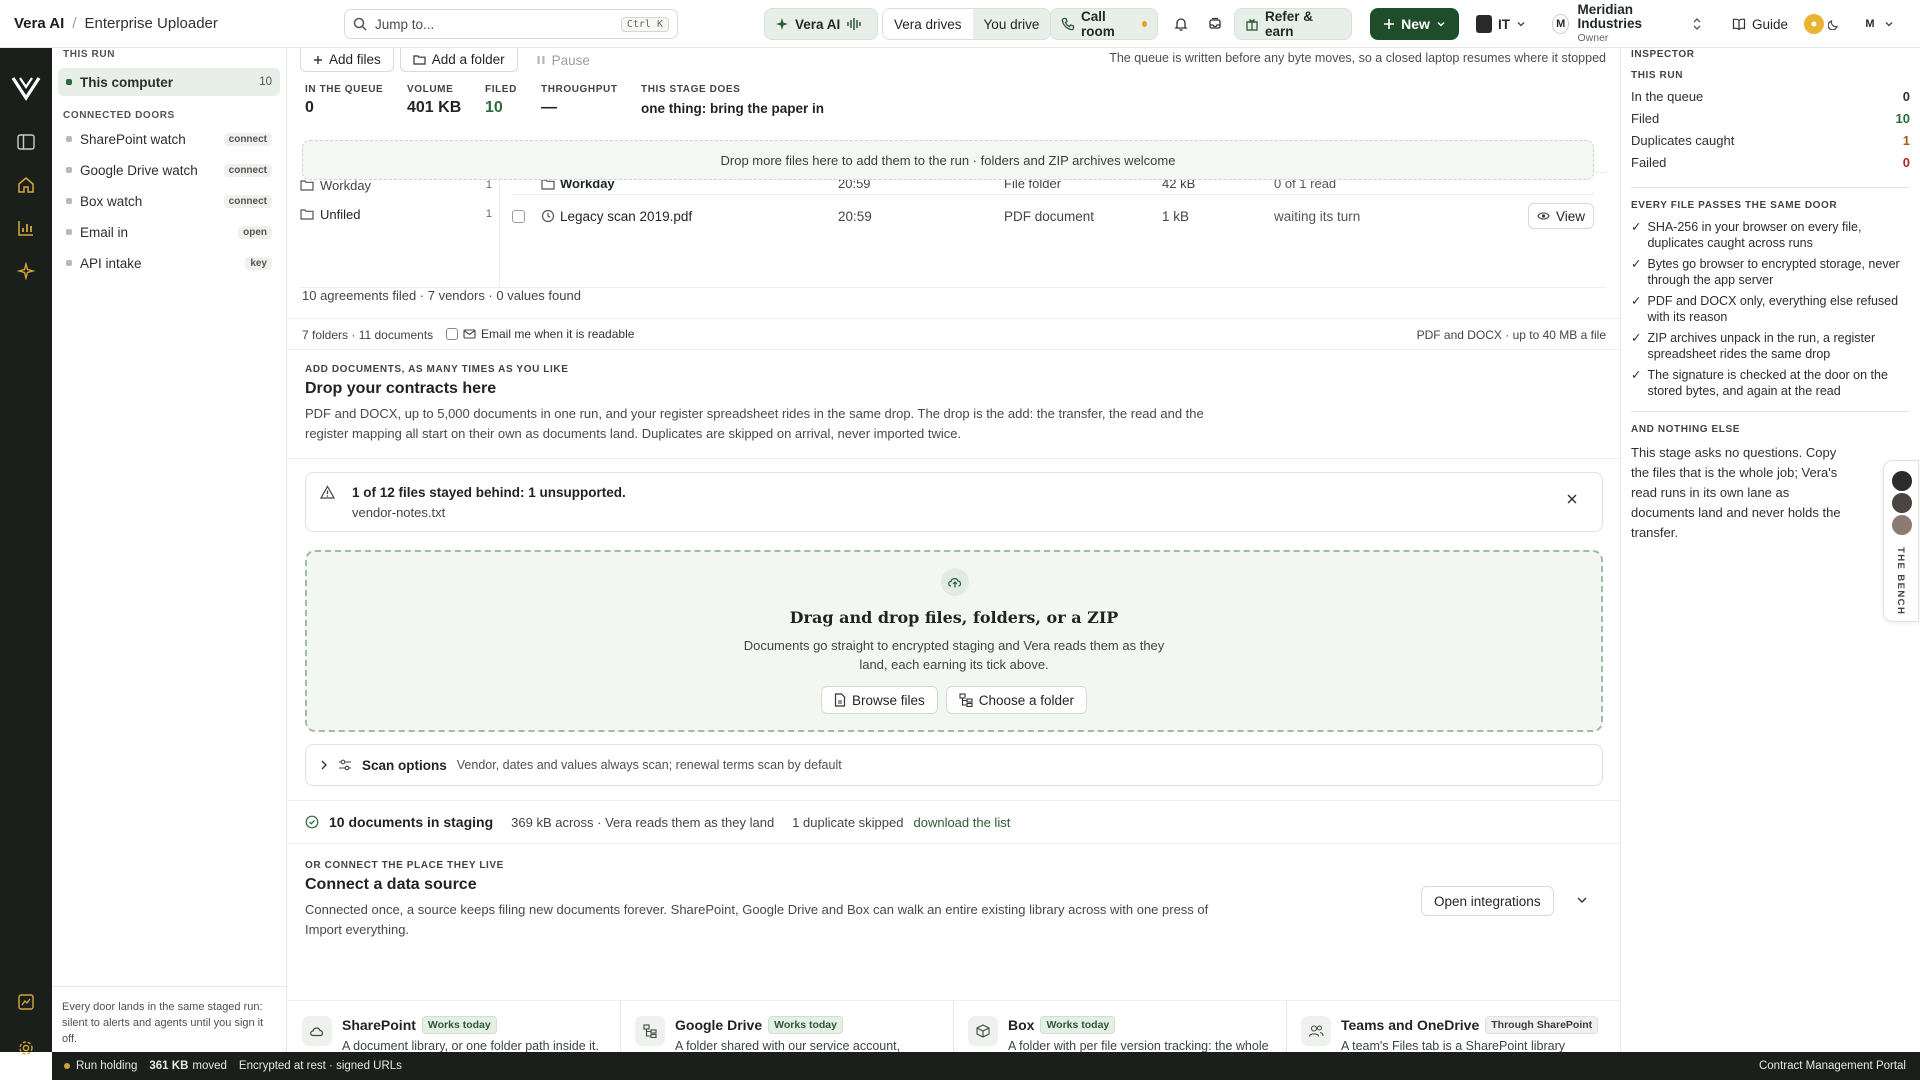 This screenshot has width=1920, height=1080. I want to click on drive-mode-toggle: Vera drives You drive, so click(967, 24).